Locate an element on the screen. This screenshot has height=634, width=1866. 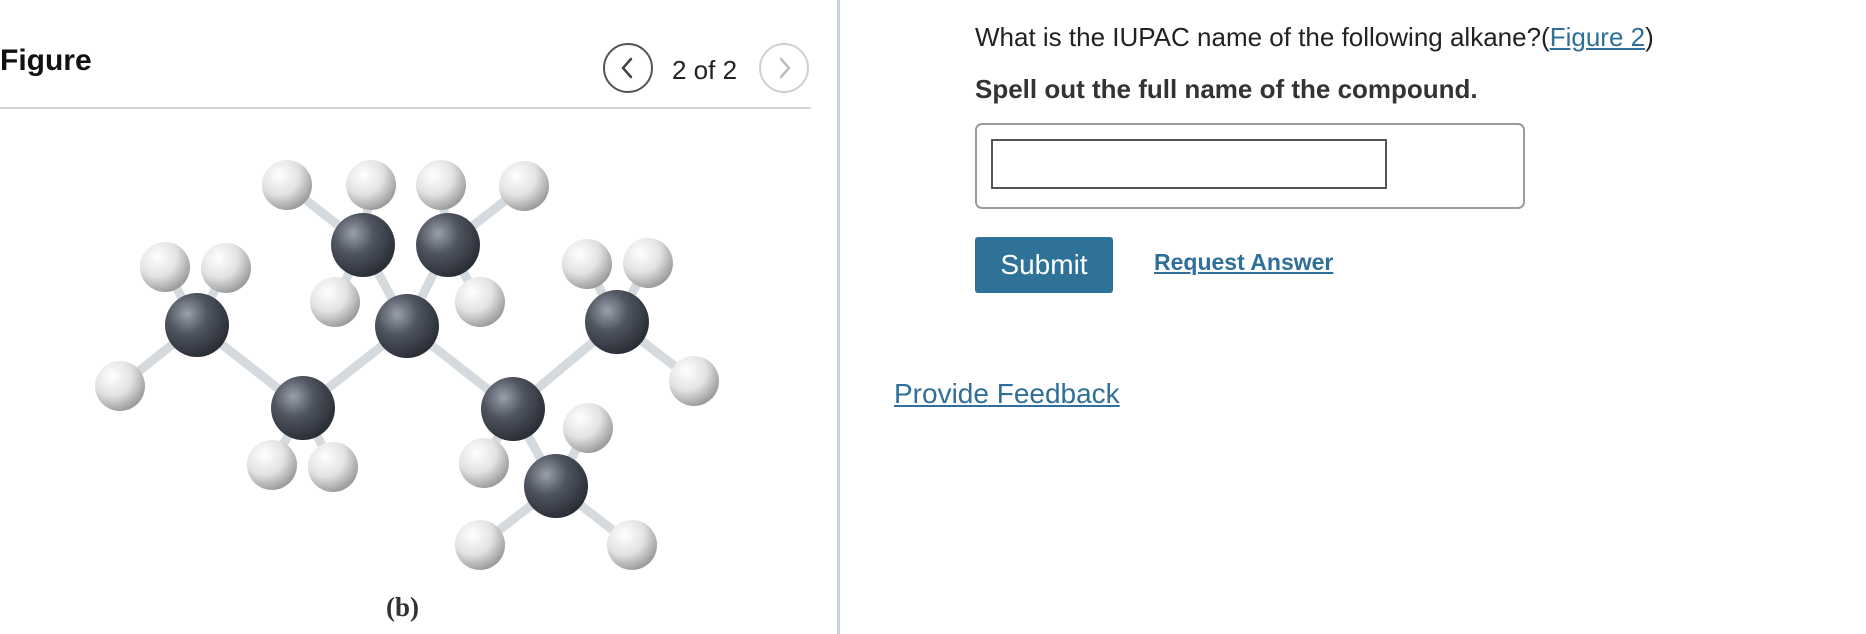
answer-input is located at coordinates (1189, 164).